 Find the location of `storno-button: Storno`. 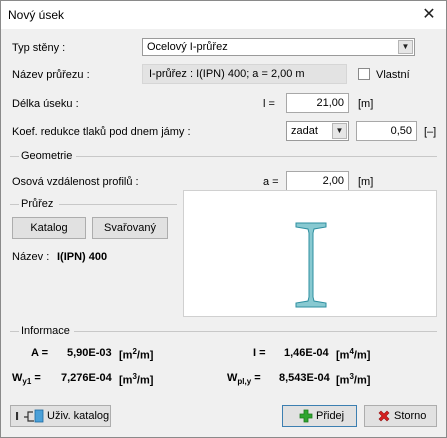

storno-button: Storno is located at coordinates (400, 416).